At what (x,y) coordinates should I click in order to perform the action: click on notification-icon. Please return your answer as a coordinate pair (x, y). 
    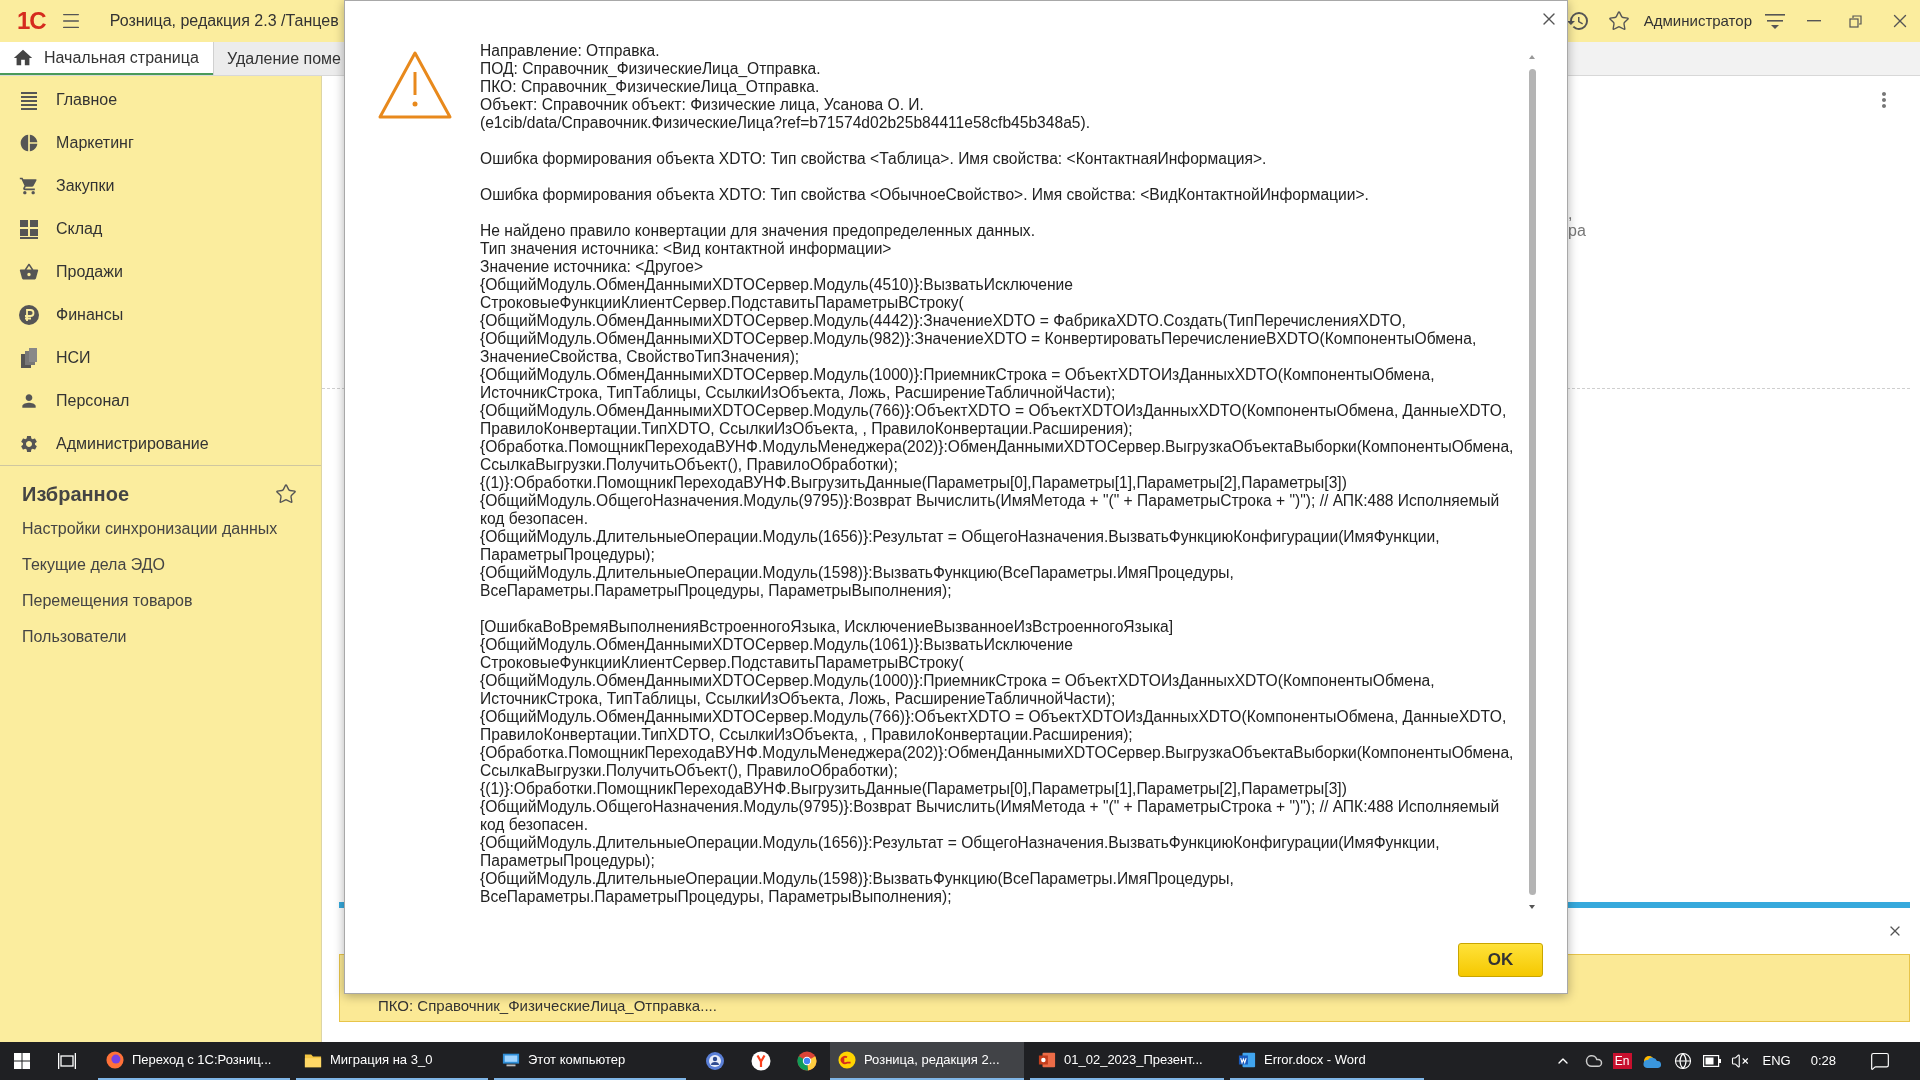
    Looking at the image, I should click on (1880, 1061).